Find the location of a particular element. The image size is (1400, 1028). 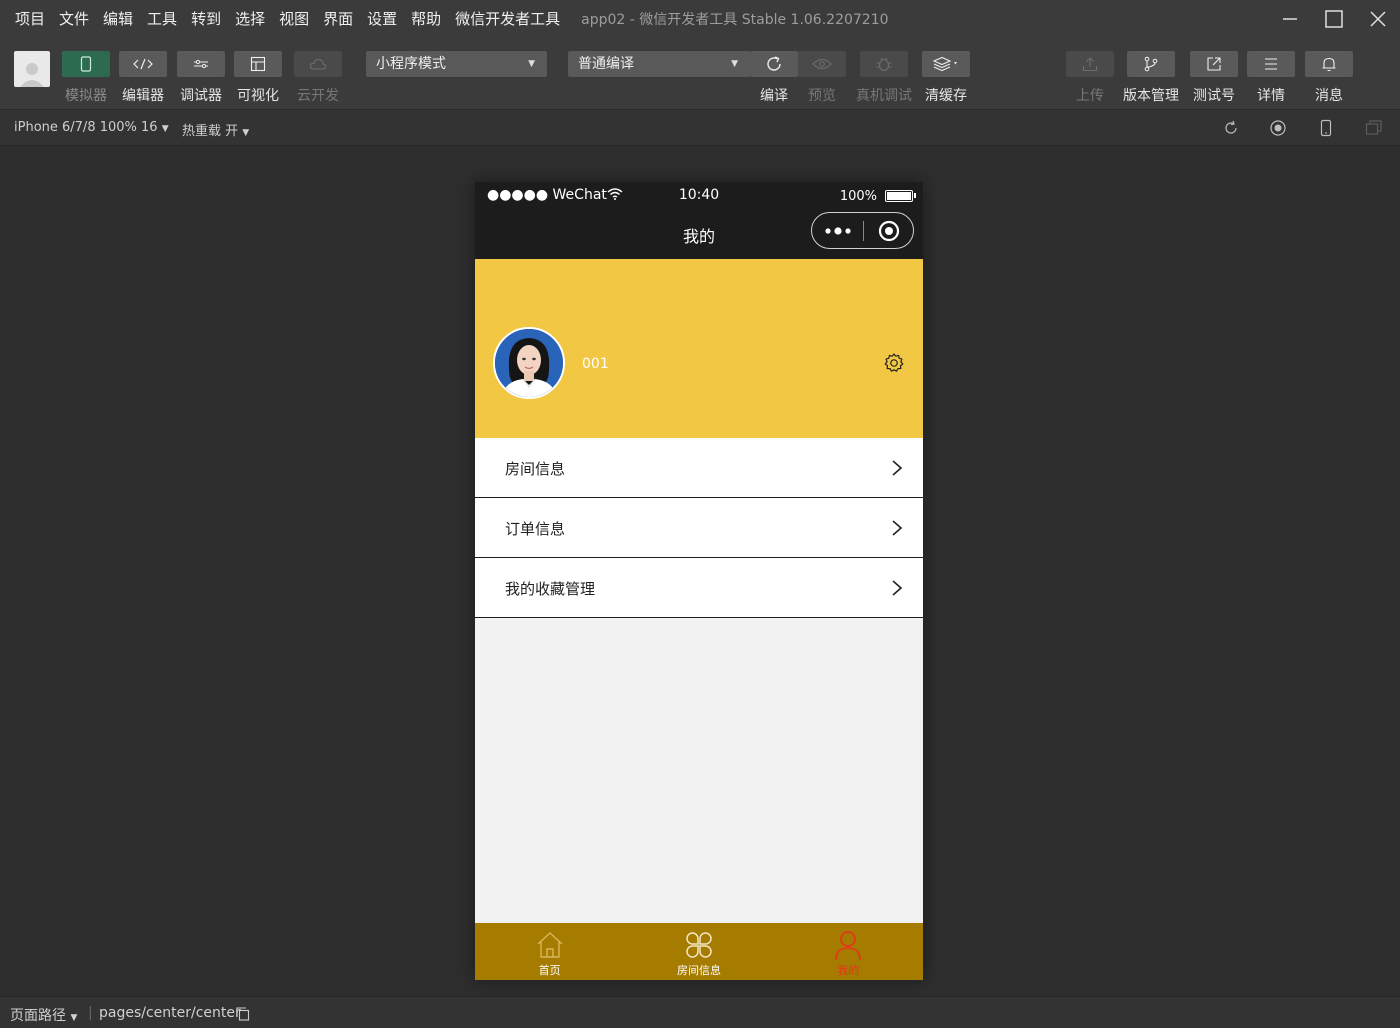

device-select: iPhone 6/7/8 100% 16 ▼ is located at coordinates (91, 127).